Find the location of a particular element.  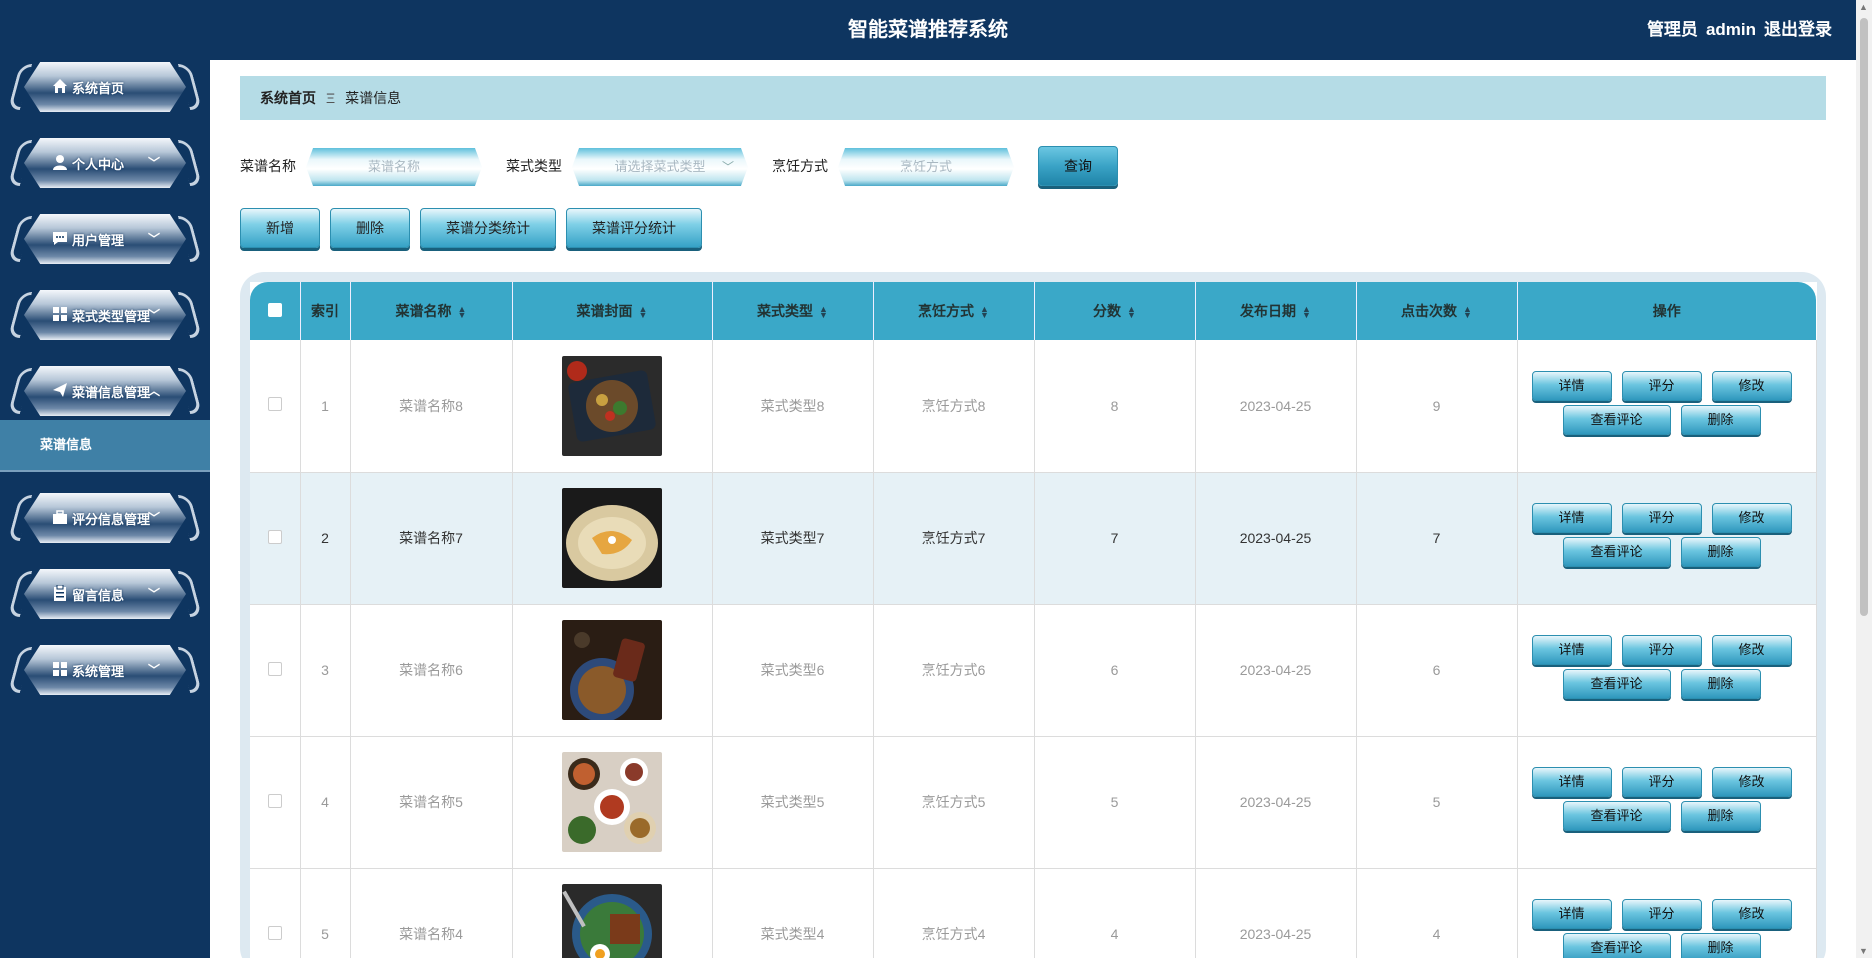

chevron-up-icon: ︿ is located at coordinates (153, 391).